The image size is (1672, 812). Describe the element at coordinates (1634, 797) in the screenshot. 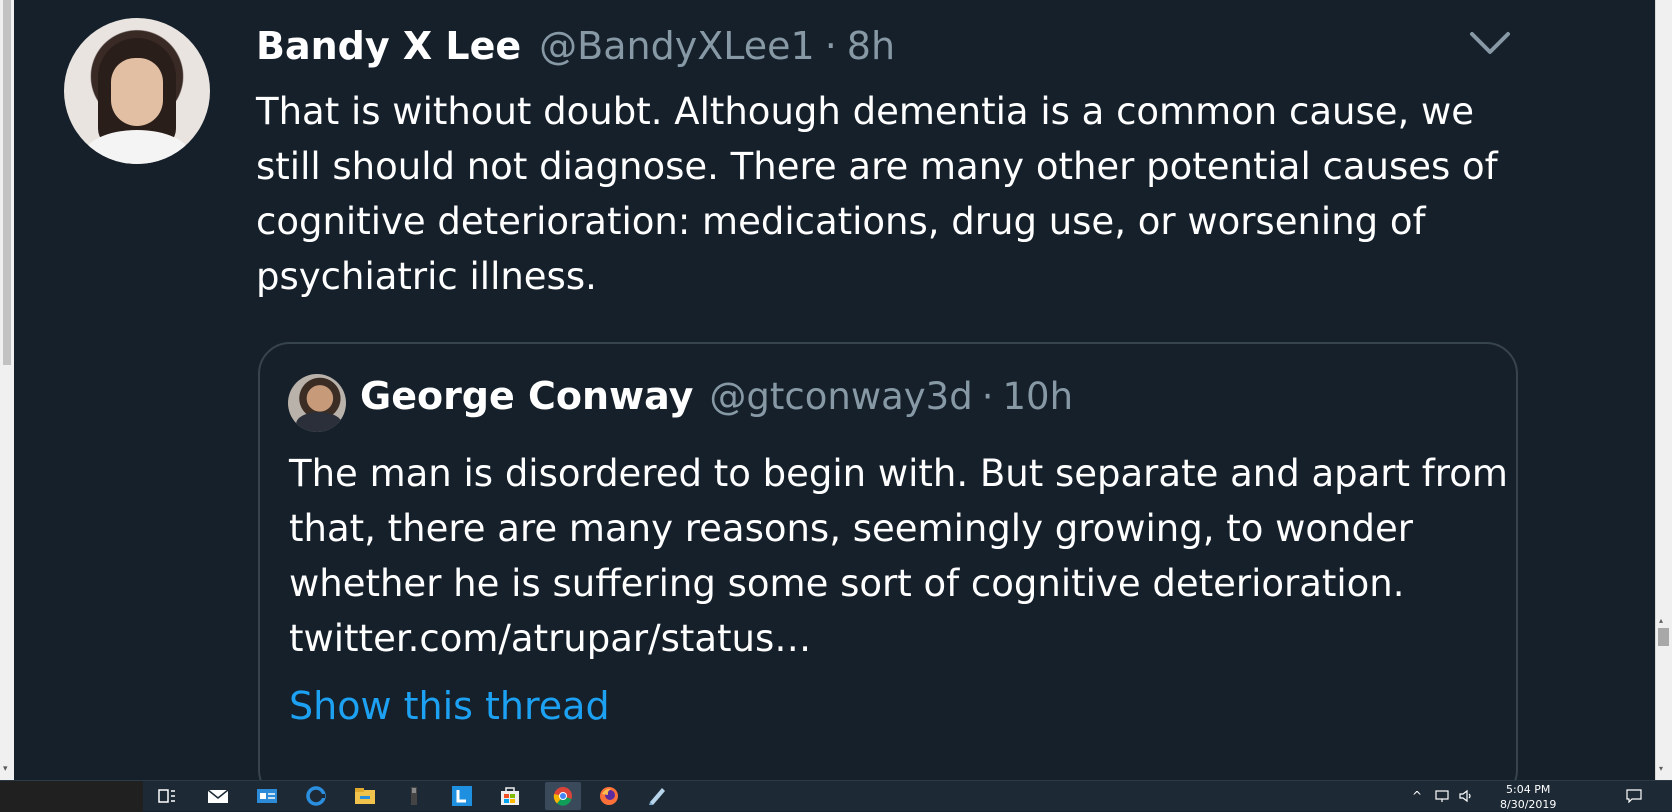

I see `notification-icon` at that location.